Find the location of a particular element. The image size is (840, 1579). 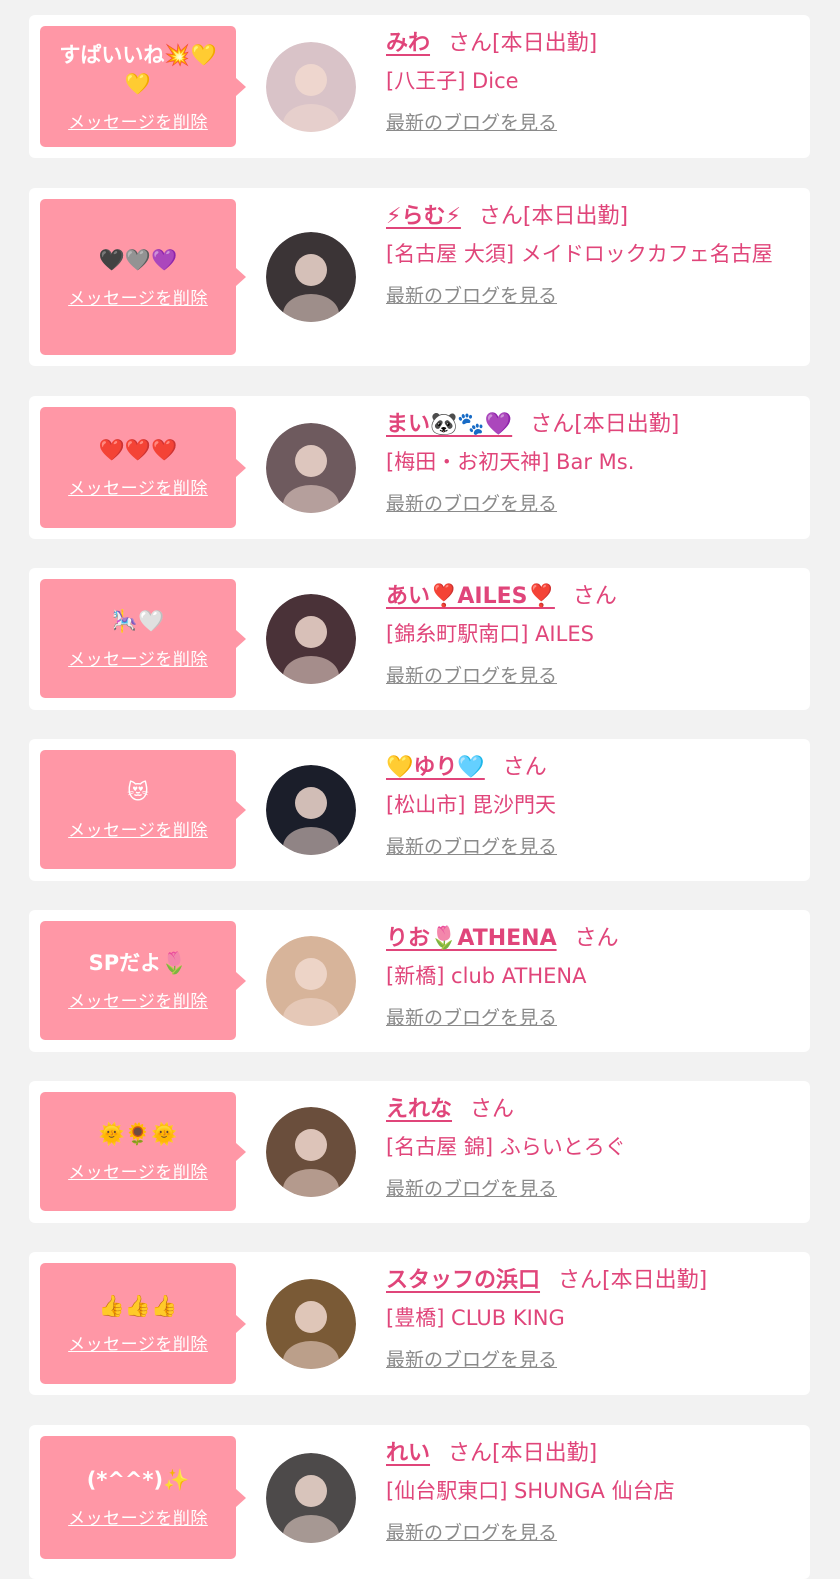

message-text: SPだよ🌷 is located at coordinates (138, 963).